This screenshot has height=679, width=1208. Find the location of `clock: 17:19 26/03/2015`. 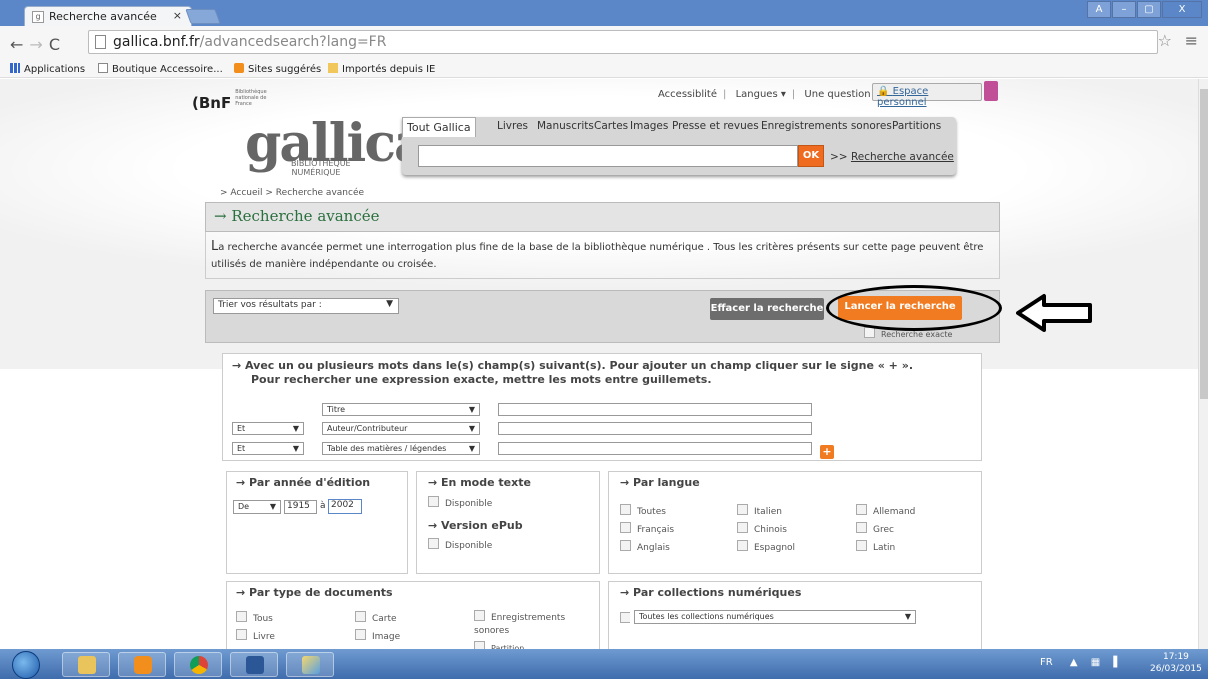

clock: 17:19 26/03/2015 is located at coordinates (1176, 663).